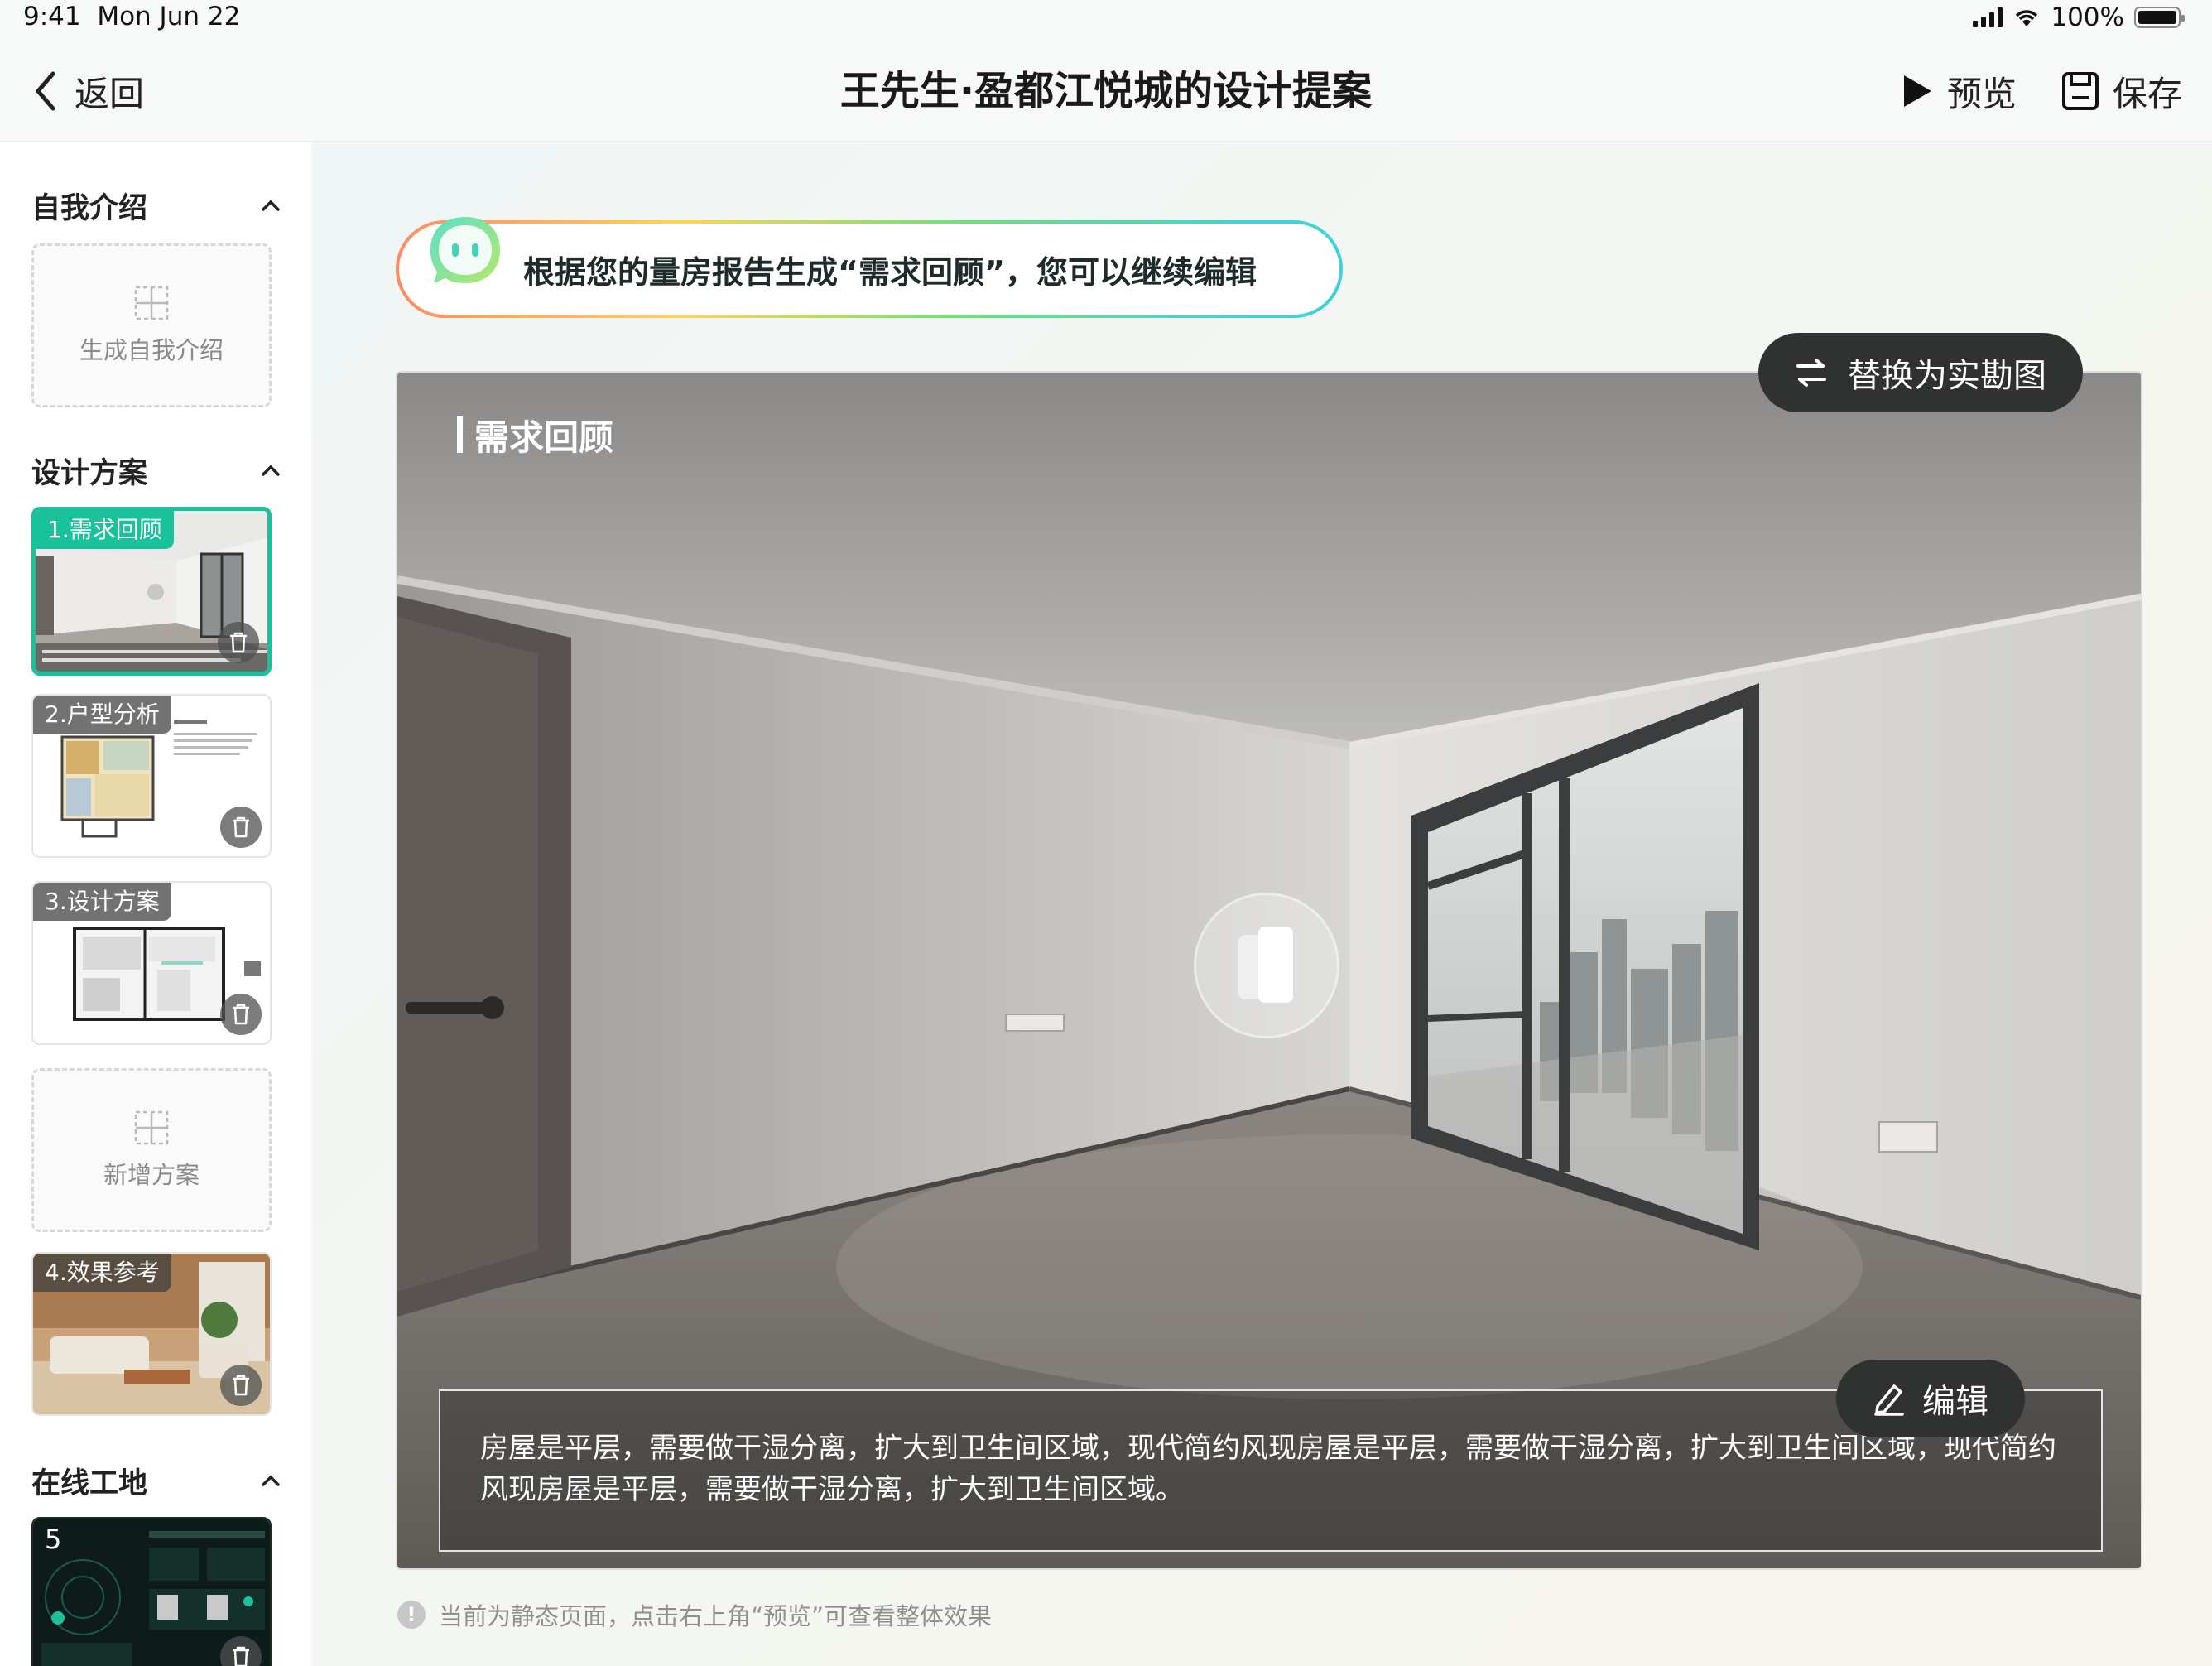 Image resolution: width=2212 pixels, height=1666 pixels. I want to click on section-title: 自我介绍, so click(89, 208).